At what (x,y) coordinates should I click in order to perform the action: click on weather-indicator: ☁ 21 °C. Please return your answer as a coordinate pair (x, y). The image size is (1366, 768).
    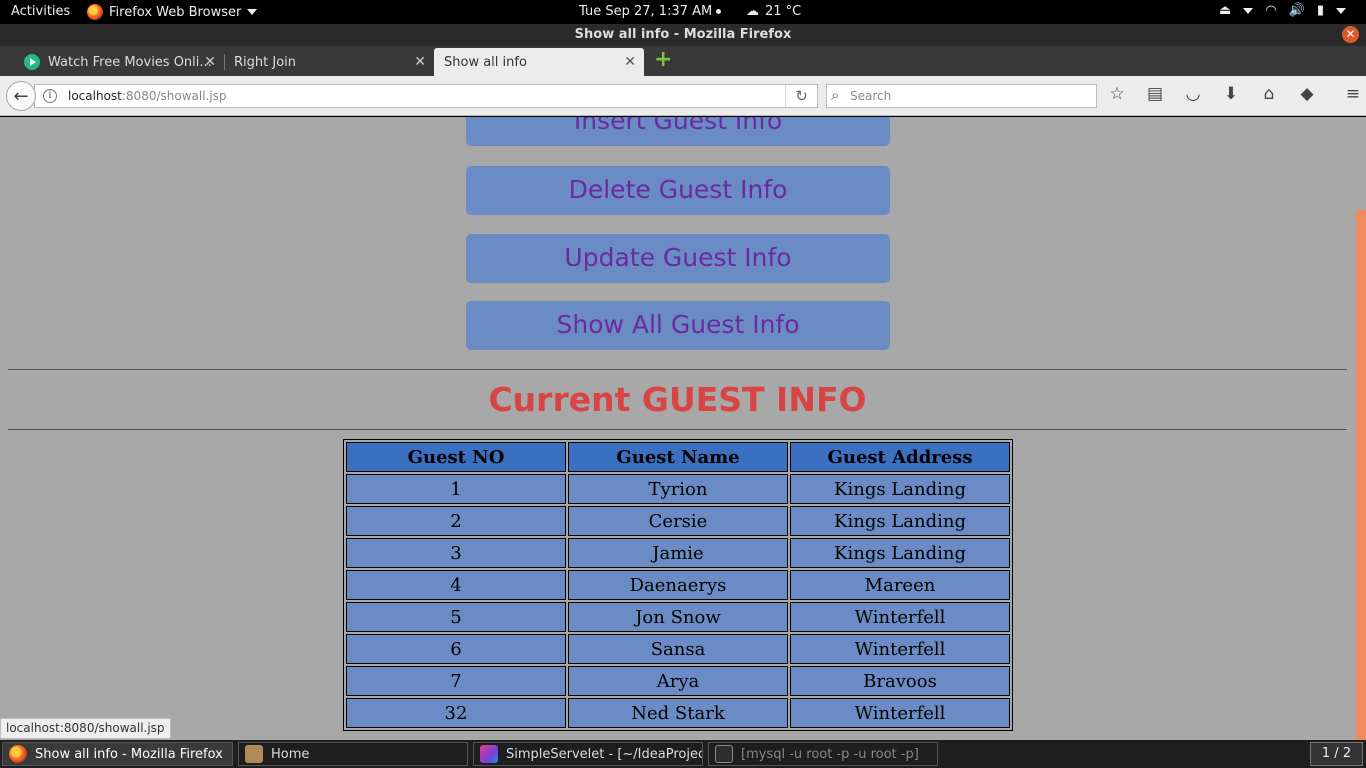
    Looking at the image, I should click on (773, 11).